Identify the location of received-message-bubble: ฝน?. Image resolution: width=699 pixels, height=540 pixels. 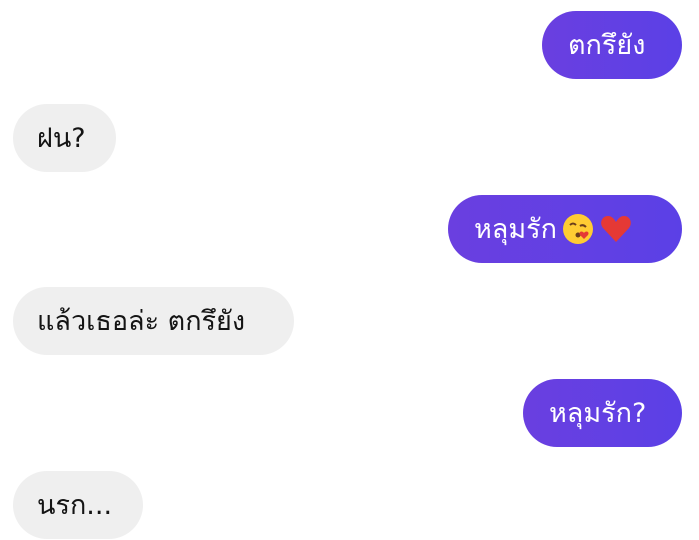
(64, 138).